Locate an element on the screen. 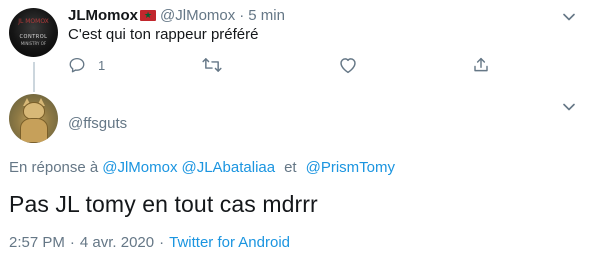 The image size is (593, 269). retweet-icon is located at coordinates (212, 65).